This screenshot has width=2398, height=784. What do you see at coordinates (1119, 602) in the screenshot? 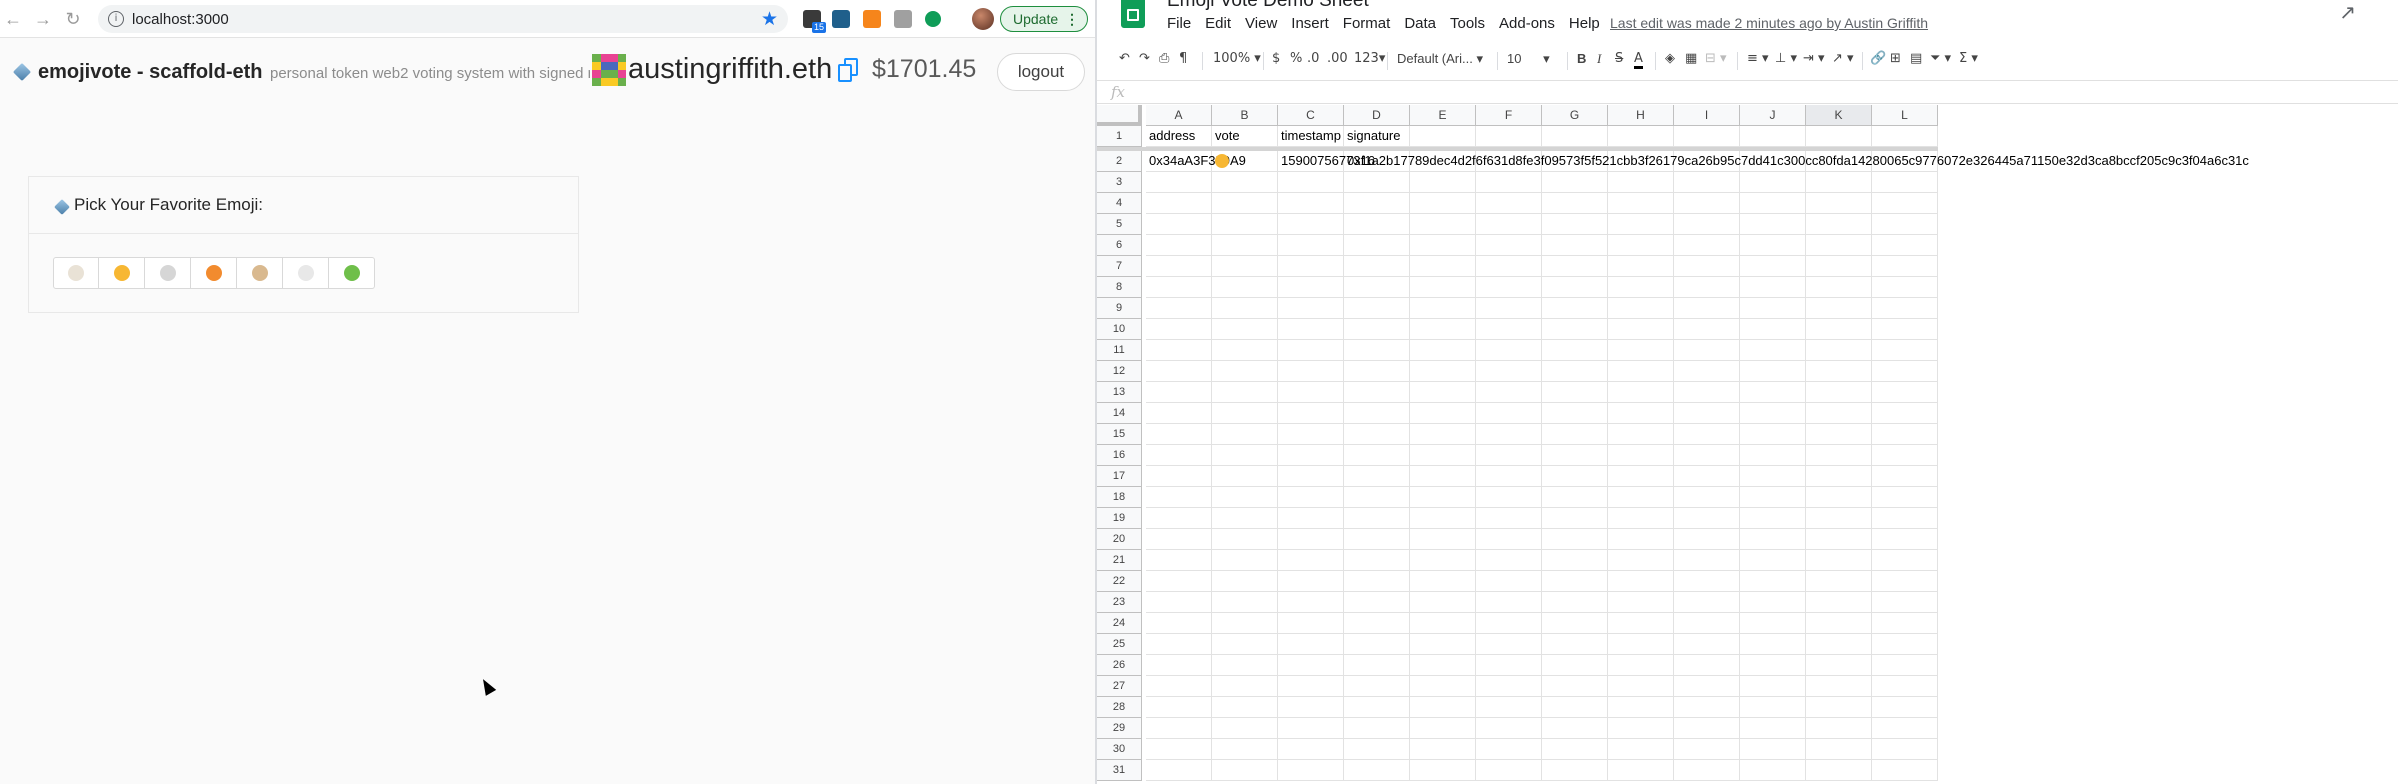
I see `row-header: 23` at bounding box center [1119, 602].